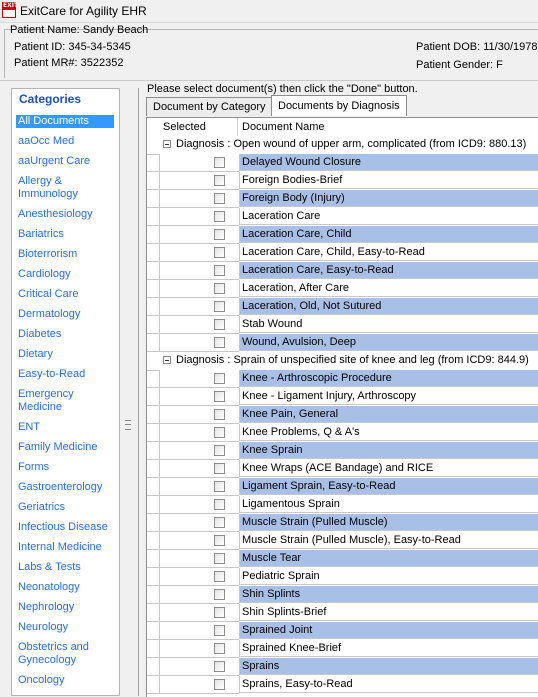  Describe the element at coordinates (67, 274) in the screenshot. I see `category-item: Cardiology` at that location.